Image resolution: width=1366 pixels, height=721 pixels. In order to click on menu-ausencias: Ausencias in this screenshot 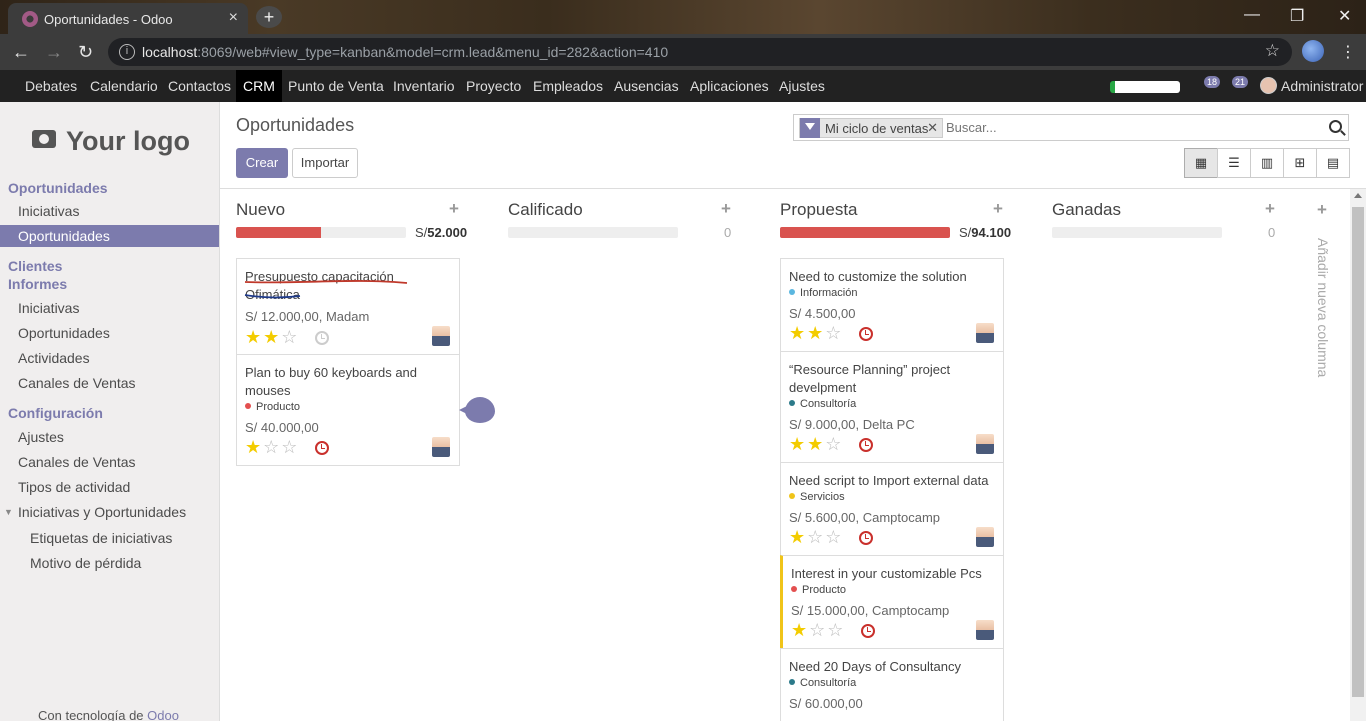, I will do `click(646, 86)`.